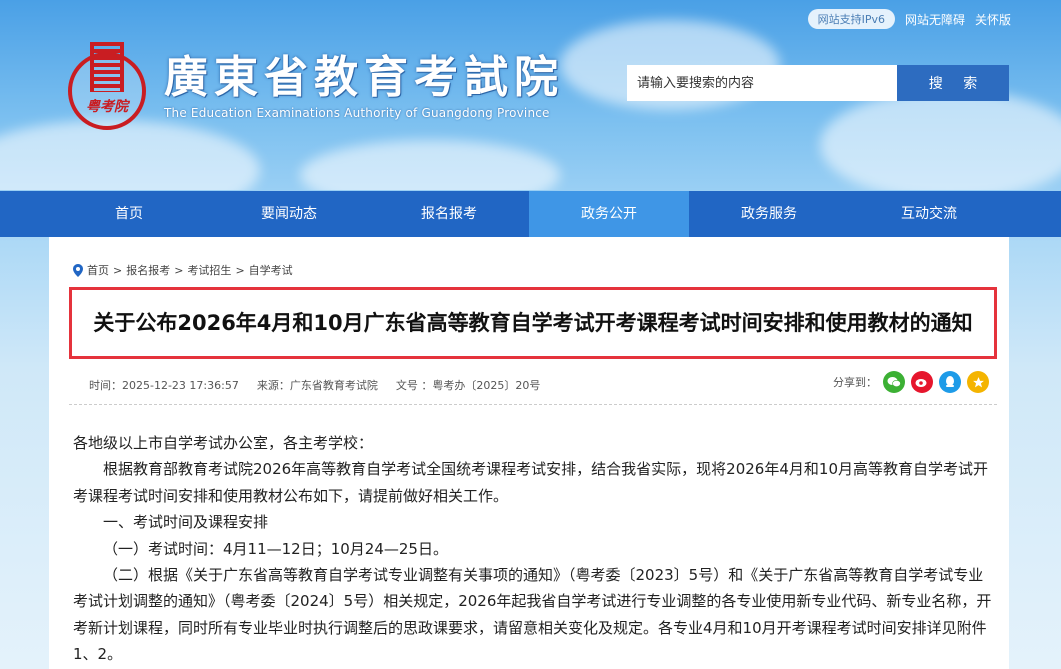  I want to click on main-nav: 首页 要闻动态 报名报考 政务公开 政务服务 互动交流, so click(530, 214).